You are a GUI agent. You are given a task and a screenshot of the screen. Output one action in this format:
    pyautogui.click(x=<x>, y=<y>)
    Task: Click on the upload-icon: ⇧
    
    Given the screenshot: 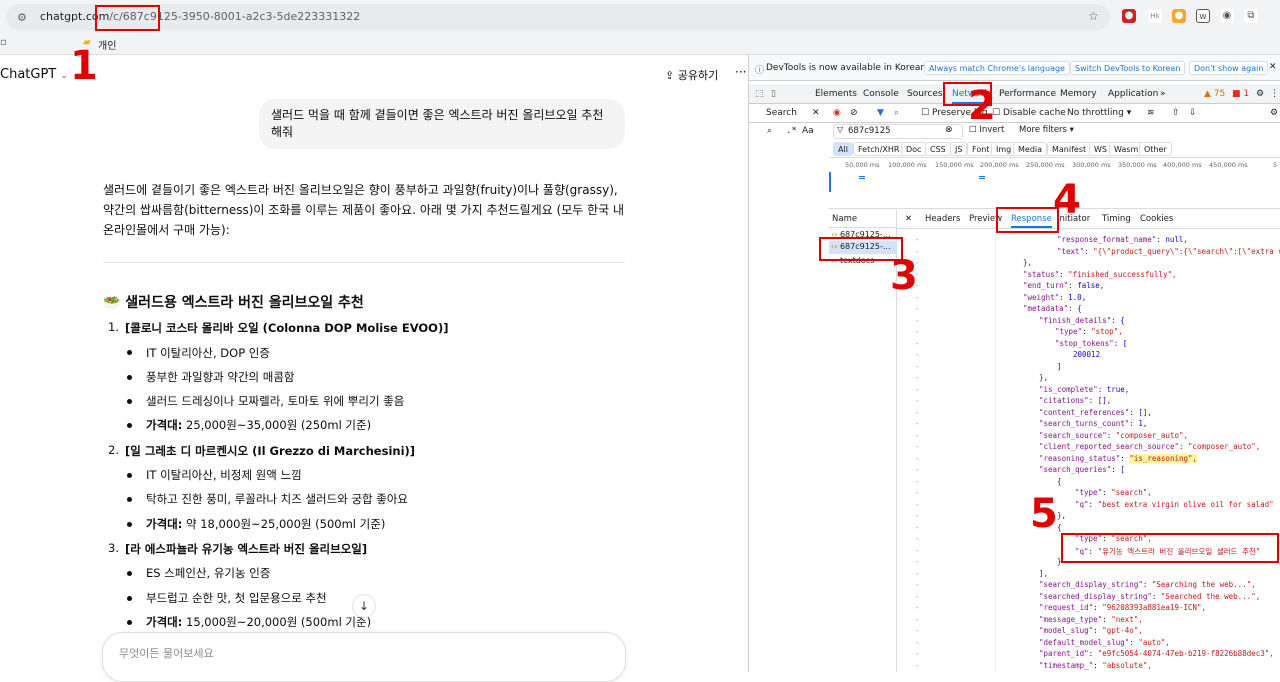 What is the action you would take?
    pyautogui.click(x=1176, y=113)
    